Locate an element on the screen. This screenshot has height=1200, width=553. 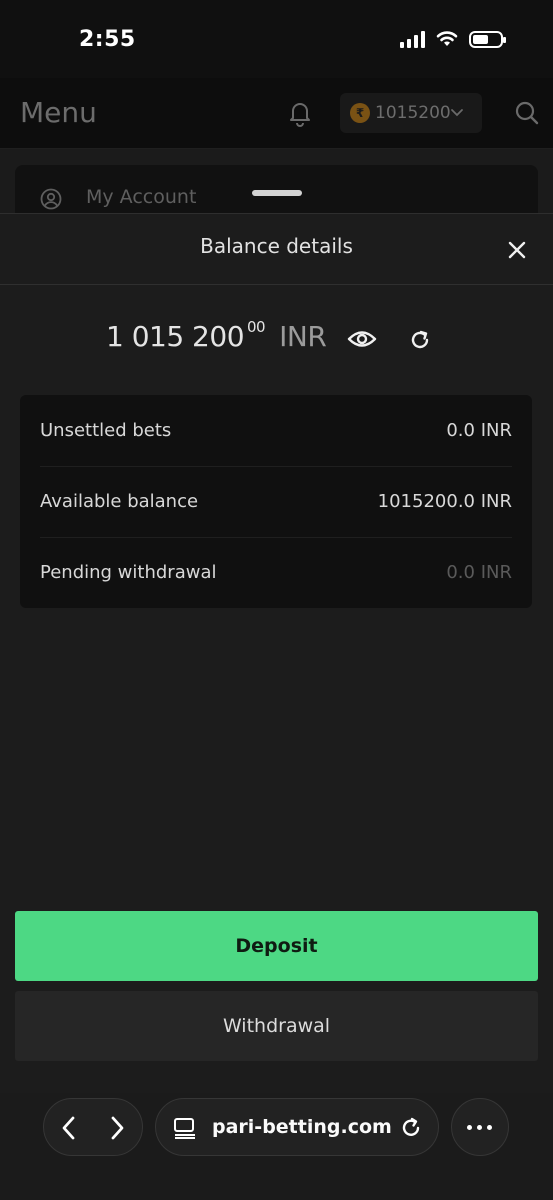
bell-icon is located at coordinates (300, 113).